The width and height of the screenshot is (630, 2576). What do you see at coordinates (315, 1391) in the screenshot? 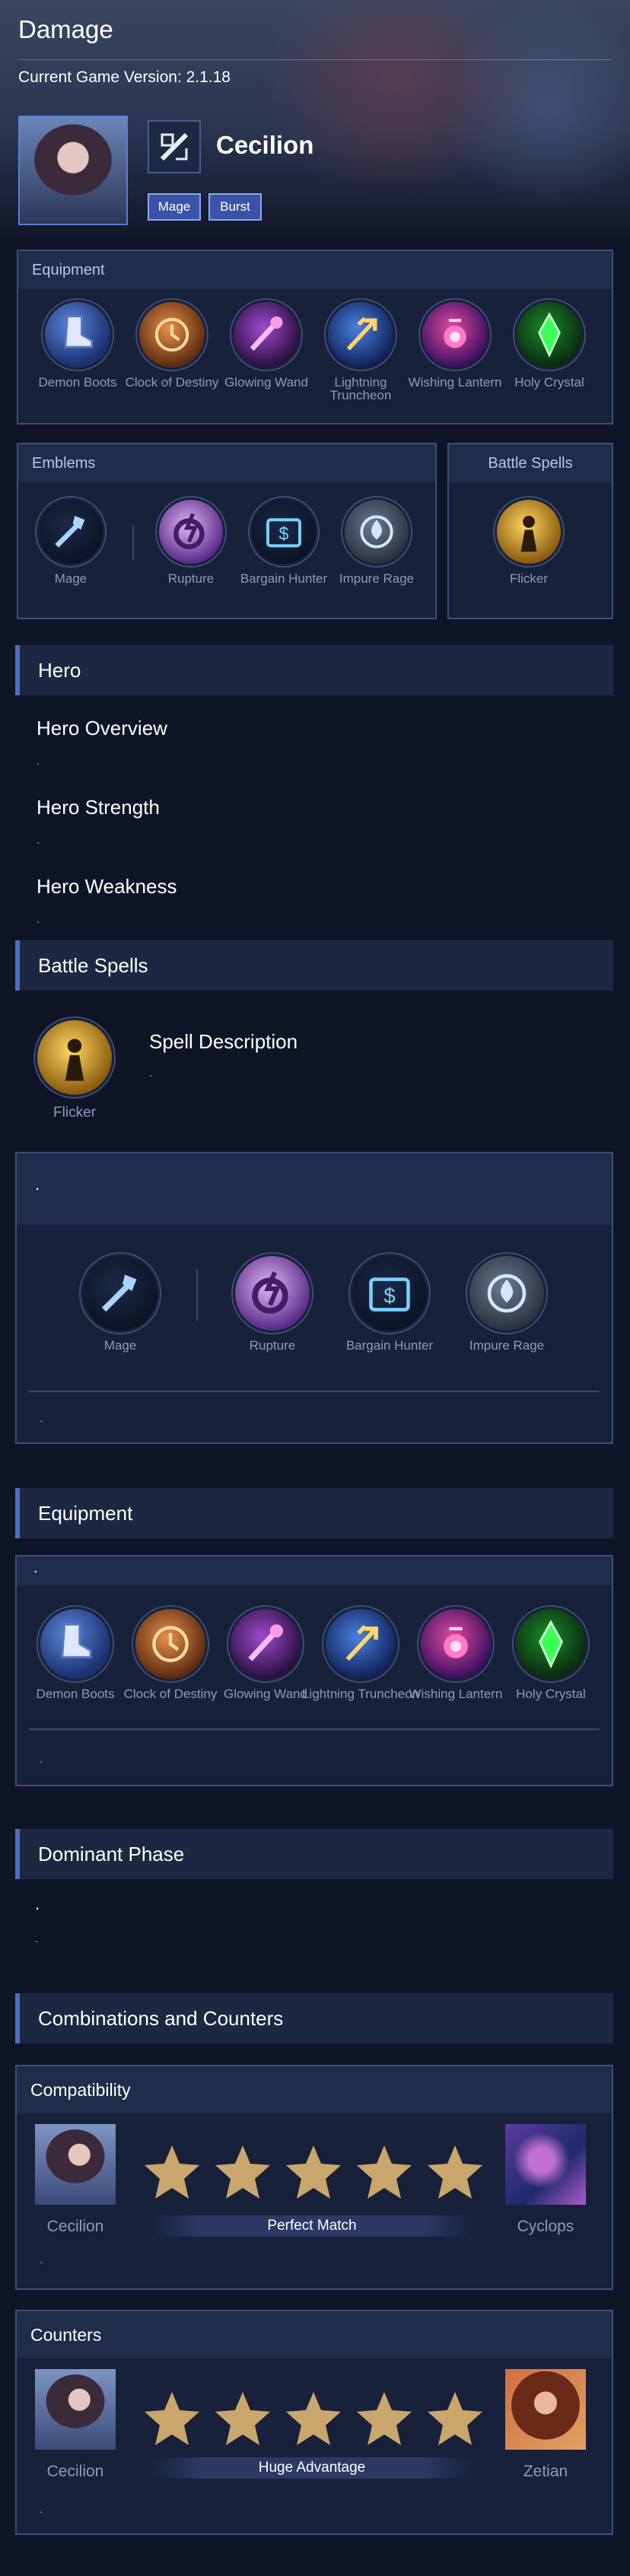
I see `emblem-detail-separator` at bounding box center [315, 1391].